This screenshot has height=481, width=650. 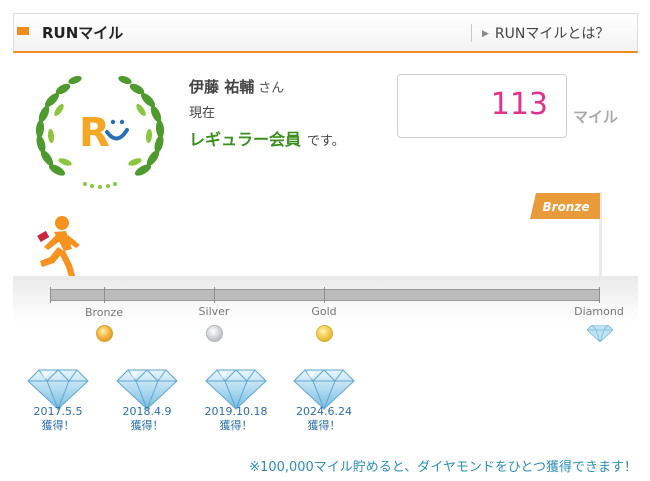 What do you see at coordinates (325, 33) in the screenshot?
I see `run-mile-header: RUNマイル ▶ RUNマイルとは？` at bounding box center [325, 33].